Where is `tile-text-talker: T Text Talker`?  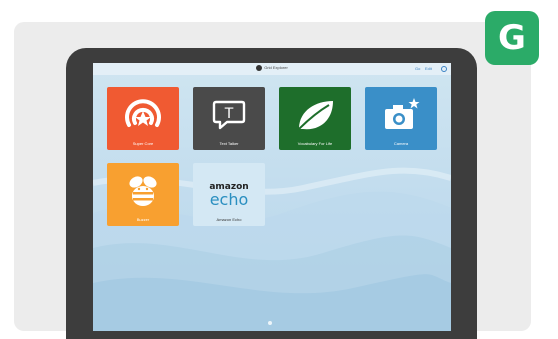
tile-text-talker: T Text Talker is located at coordinates (229, 118).